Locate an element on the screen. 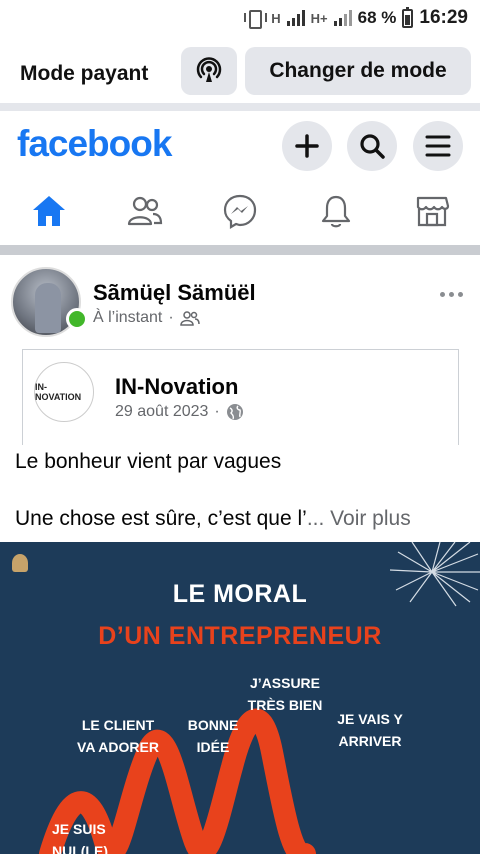  page-avatar: IN-NOVATION is located at coordinates (64, 392).